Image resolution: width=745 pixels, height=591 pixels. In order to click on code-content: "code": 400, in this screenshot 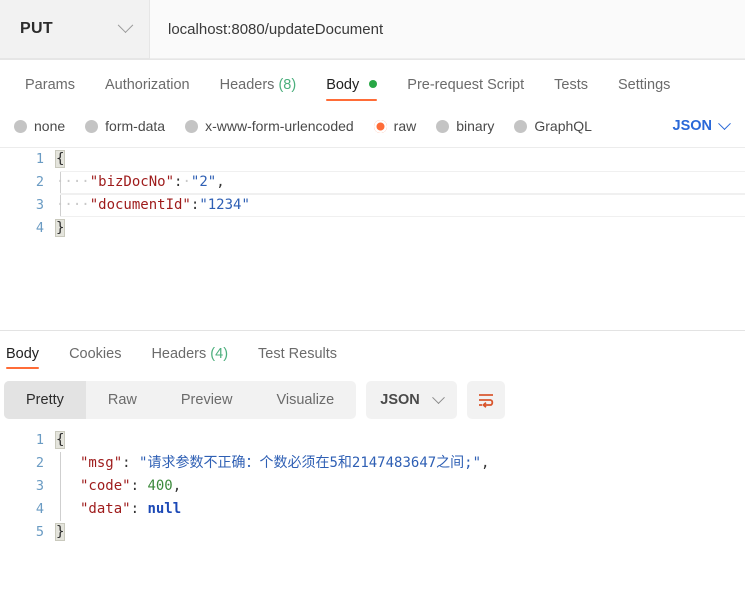, I will do `click(118, 486)`.